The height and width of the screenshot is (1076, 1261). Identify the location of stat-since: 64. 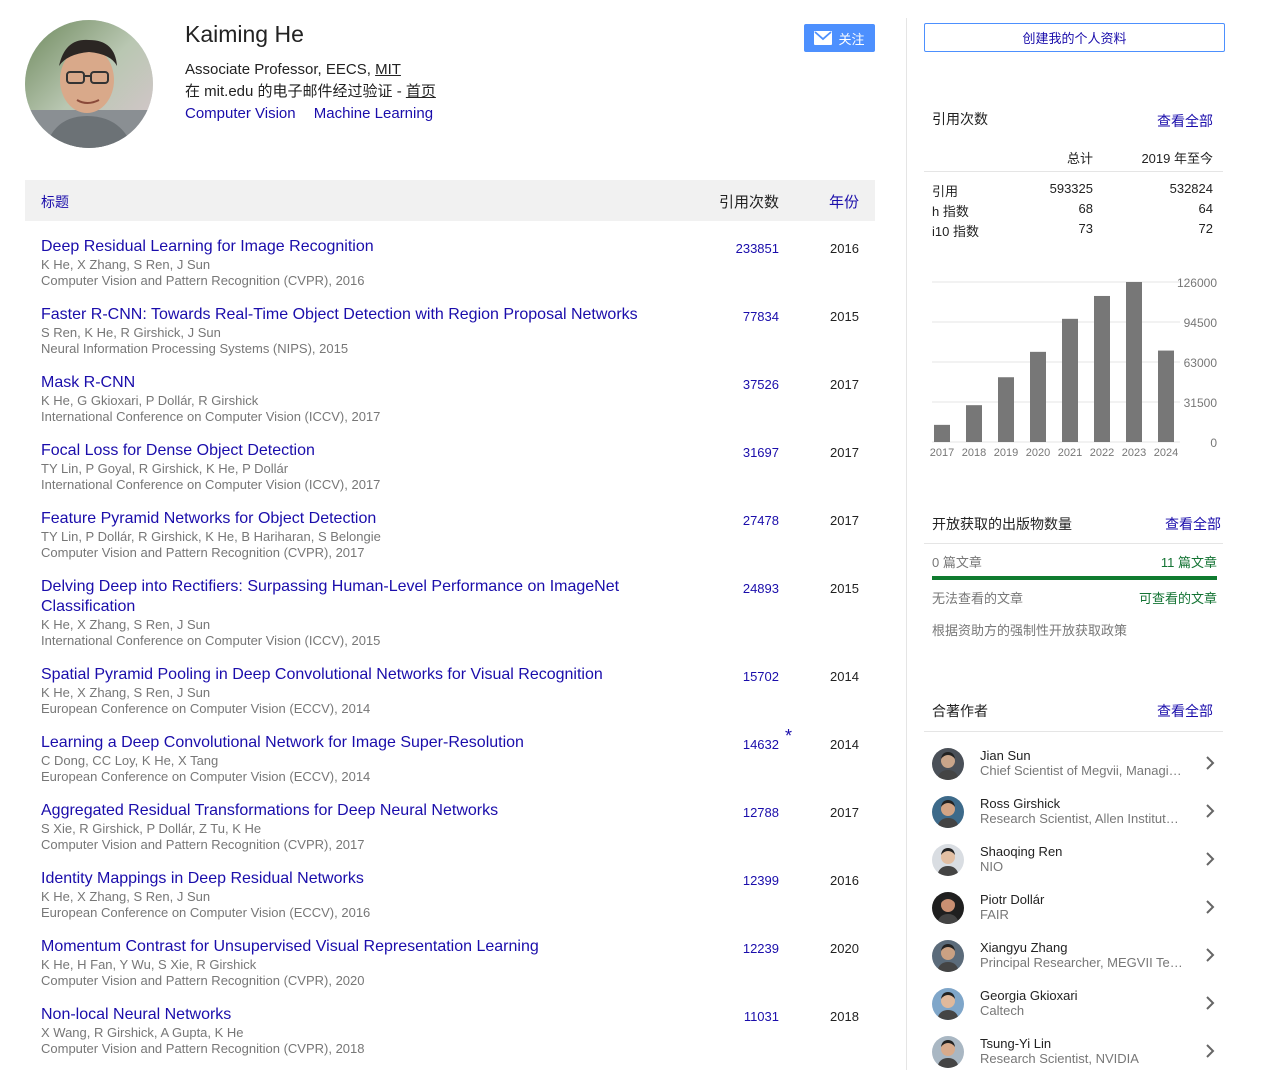
(1205, 208).